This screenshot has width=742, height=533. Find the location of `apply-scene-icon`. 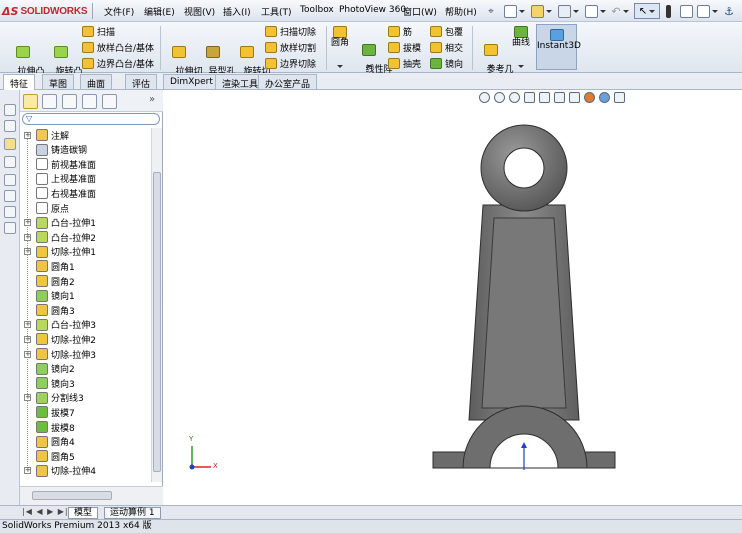

apply-scene-icon is located at coordinates (604, 97).